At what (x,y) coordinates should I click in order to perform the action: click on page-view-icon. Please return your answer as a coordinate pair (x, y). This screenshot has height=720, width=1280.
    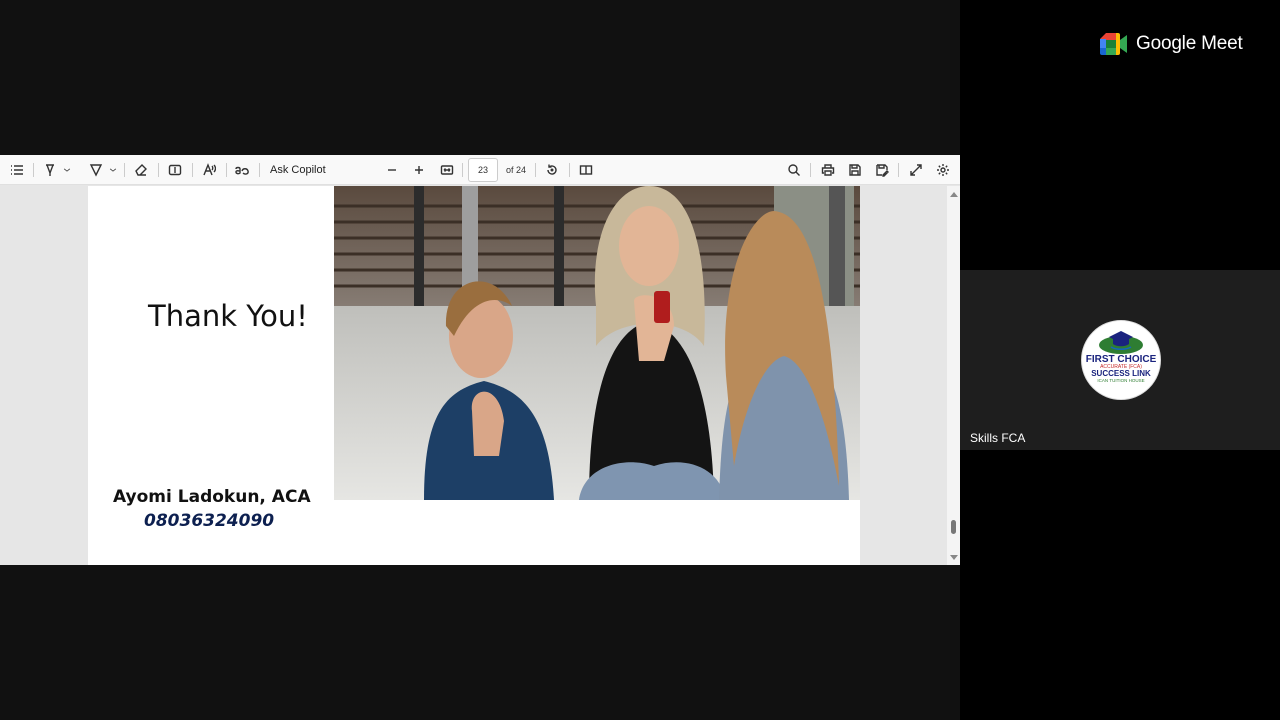
    Looking at the image, I should click on (586, 170).